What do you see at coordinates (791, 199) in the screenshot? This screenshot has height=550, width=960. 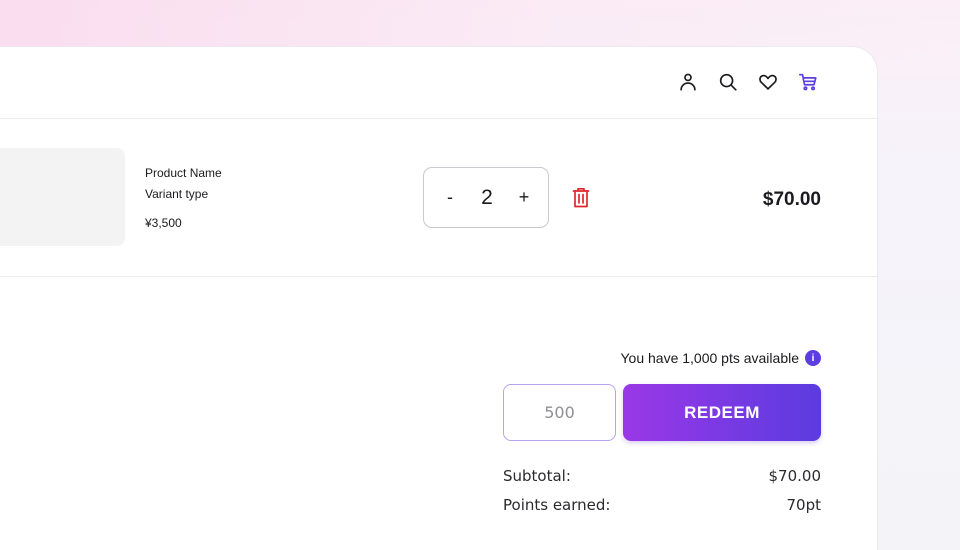 I see `line-item-total: $70.00` at bounding box center [791, 199].